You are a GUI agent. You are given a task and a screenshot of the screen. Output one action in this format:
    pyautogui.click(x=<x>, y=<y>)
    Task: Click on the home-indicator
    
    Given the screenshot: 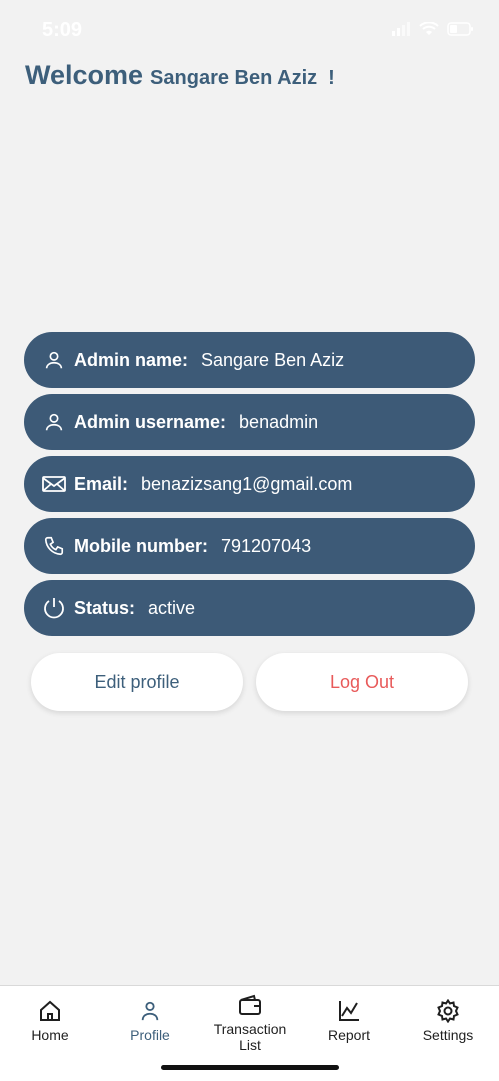 What is the action you would take?
    pyautogui.click(x=250, y=1067)
    